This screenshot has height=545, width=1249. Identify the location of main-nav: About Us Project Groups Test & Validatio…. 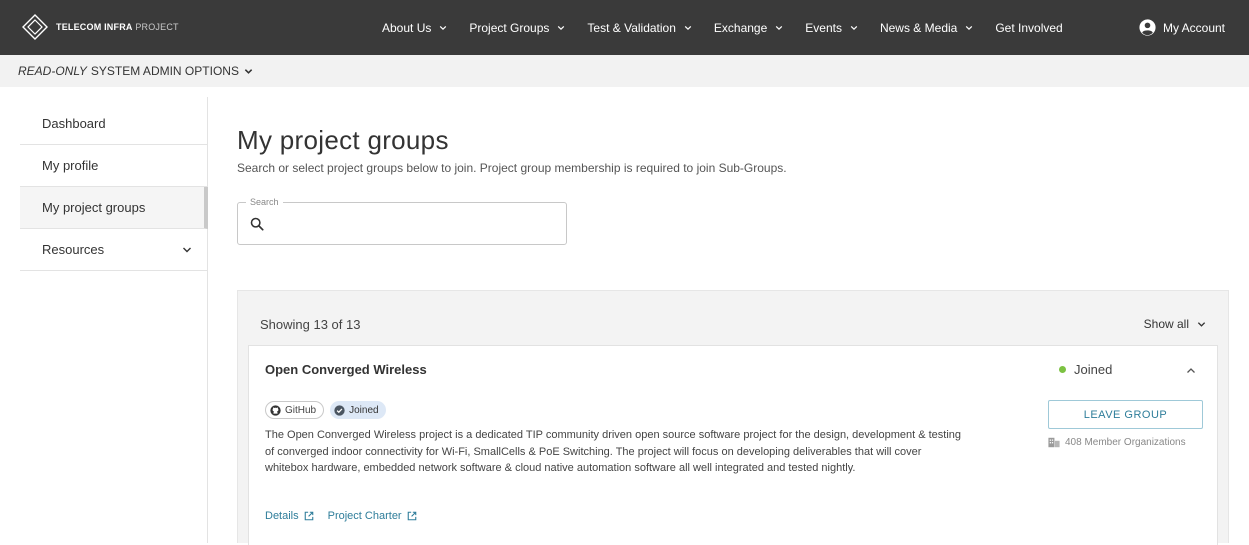
(733, 27).